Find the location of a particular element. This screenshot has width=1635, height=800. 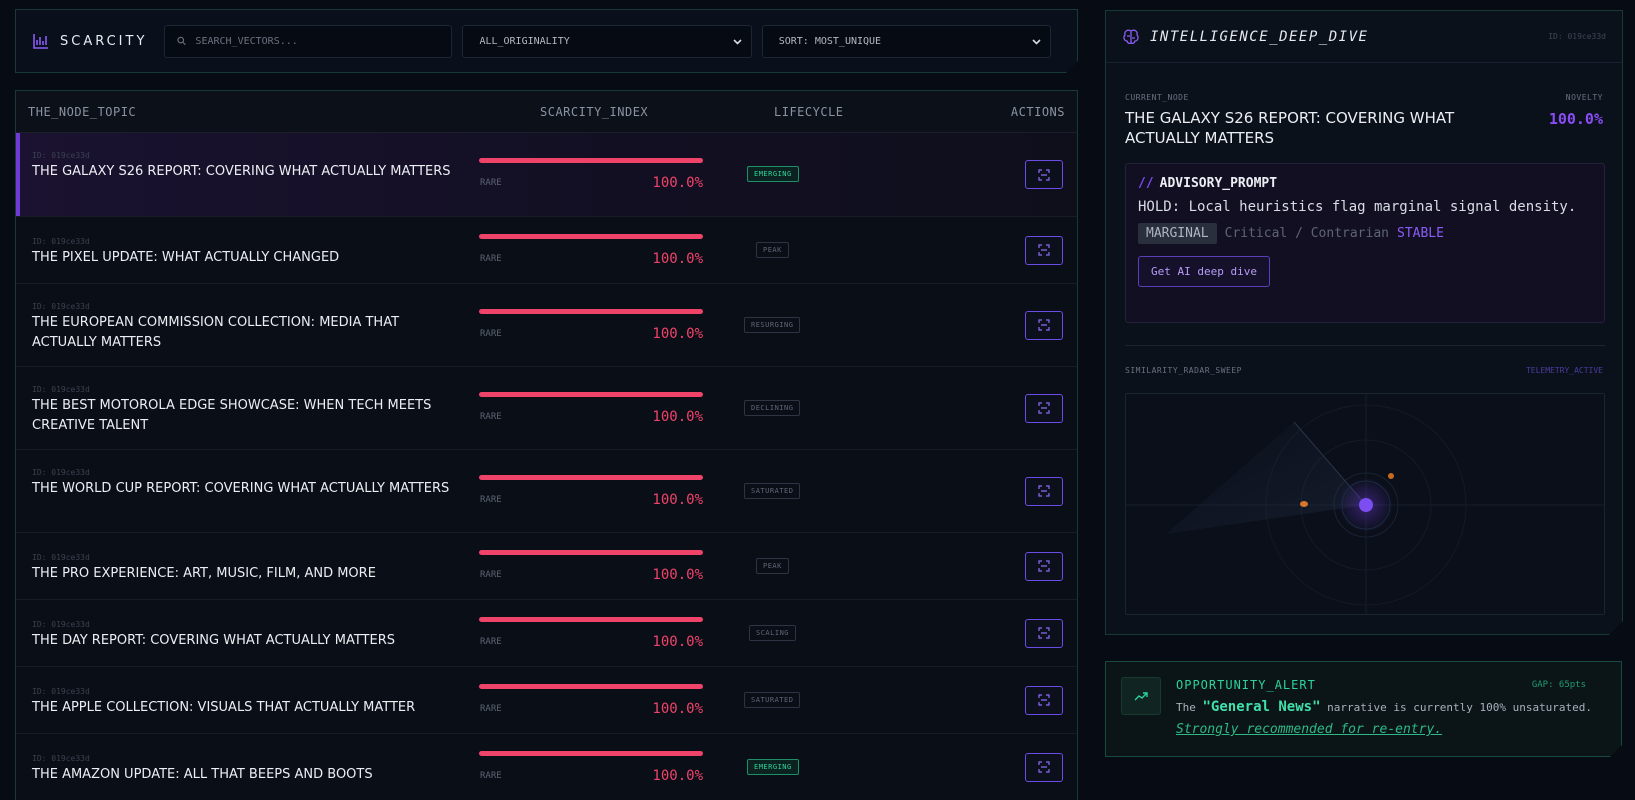

tag-stable: STABLE is located at coordinates (1420, 233).